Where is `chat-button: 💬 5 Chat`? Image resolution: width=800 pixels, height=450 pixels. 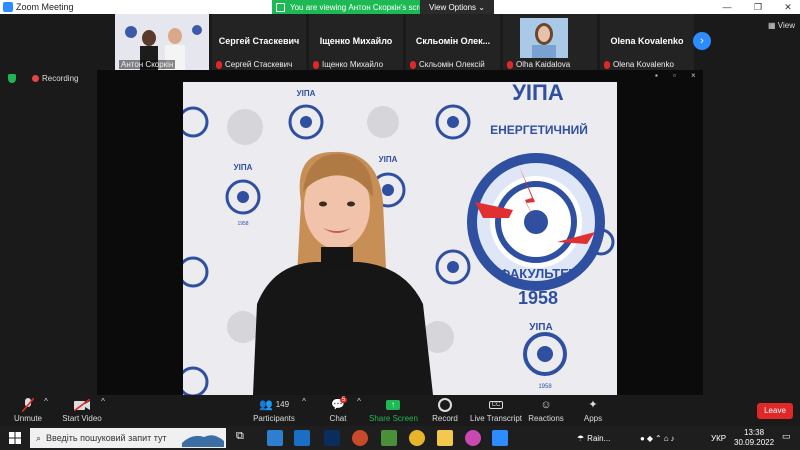 chat-button: 💬 5 Chat is located at coordinates (338, 411).